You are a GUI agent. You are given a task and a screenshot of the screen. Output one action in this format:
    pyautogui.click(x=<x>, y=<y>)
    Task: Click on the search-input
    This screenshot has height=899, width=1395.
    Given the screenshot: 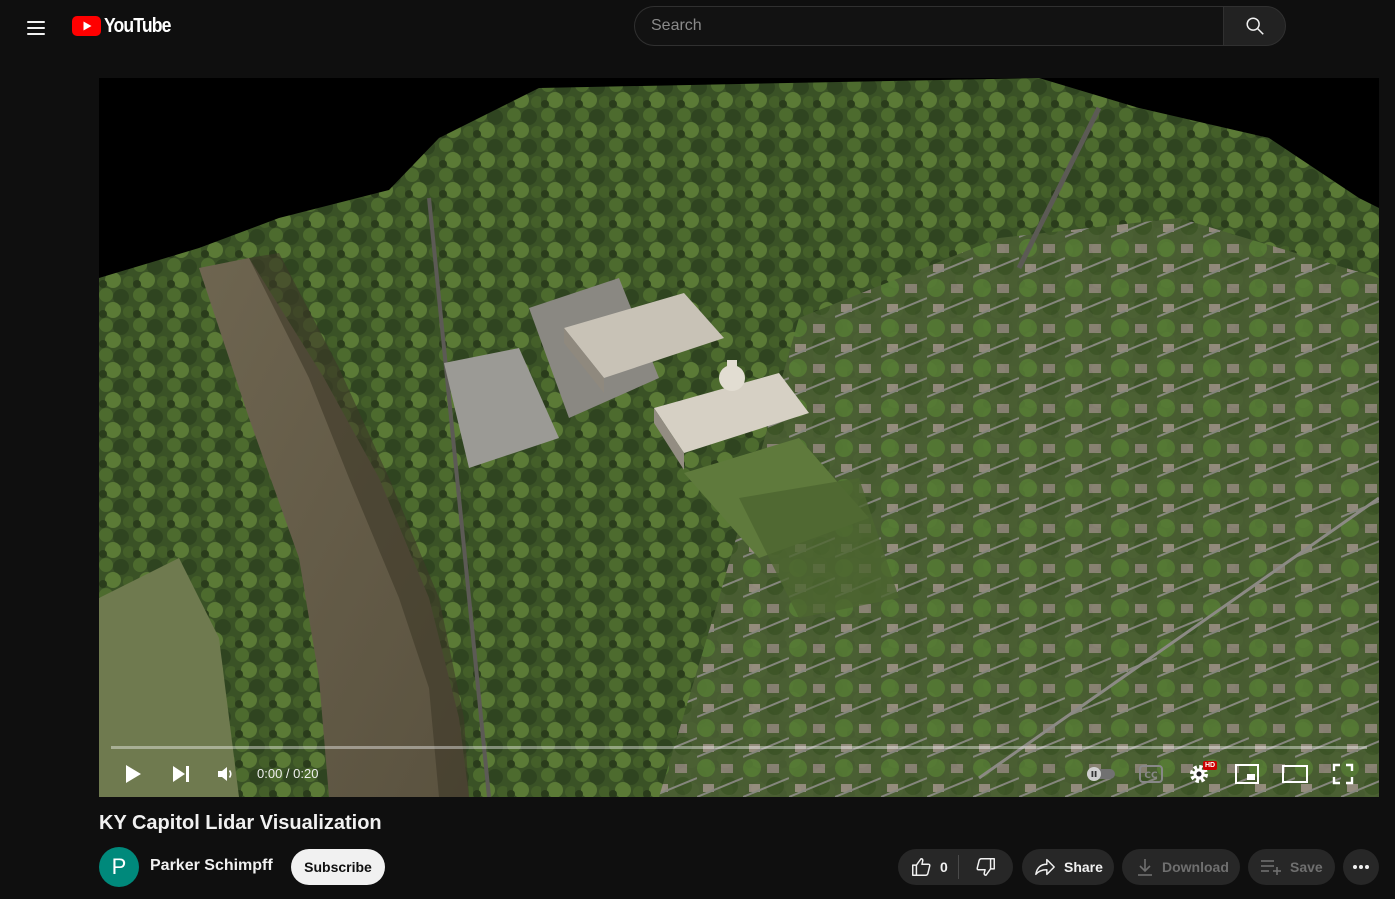 What is the action you would take?
    pyautogui.click(x=928, y=26)
    